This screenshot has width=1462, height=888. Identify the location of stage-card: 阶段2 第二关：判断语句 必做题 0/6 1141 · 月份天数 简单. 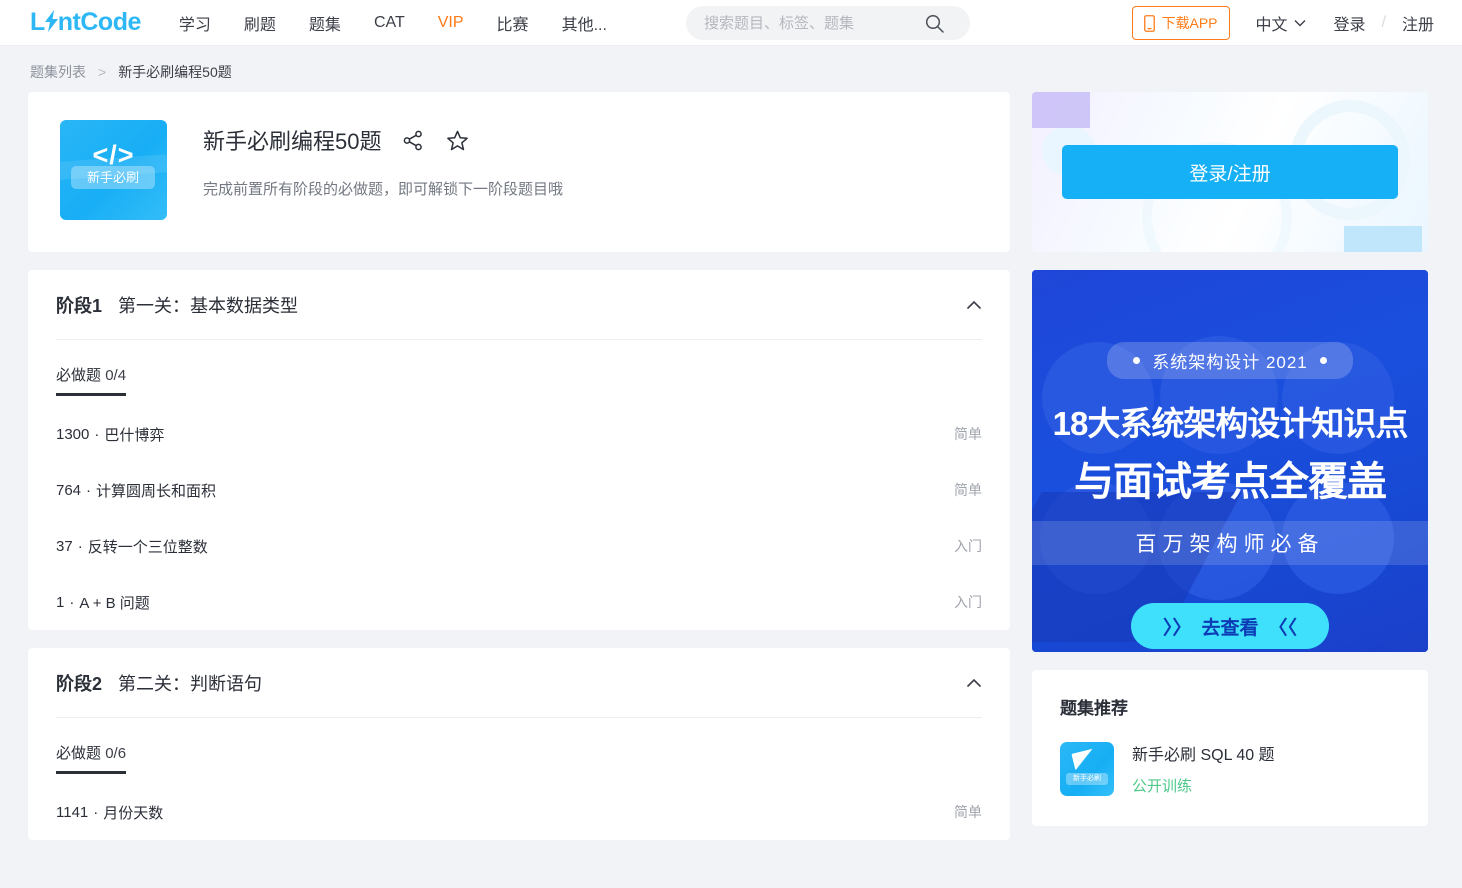
(519, 744).